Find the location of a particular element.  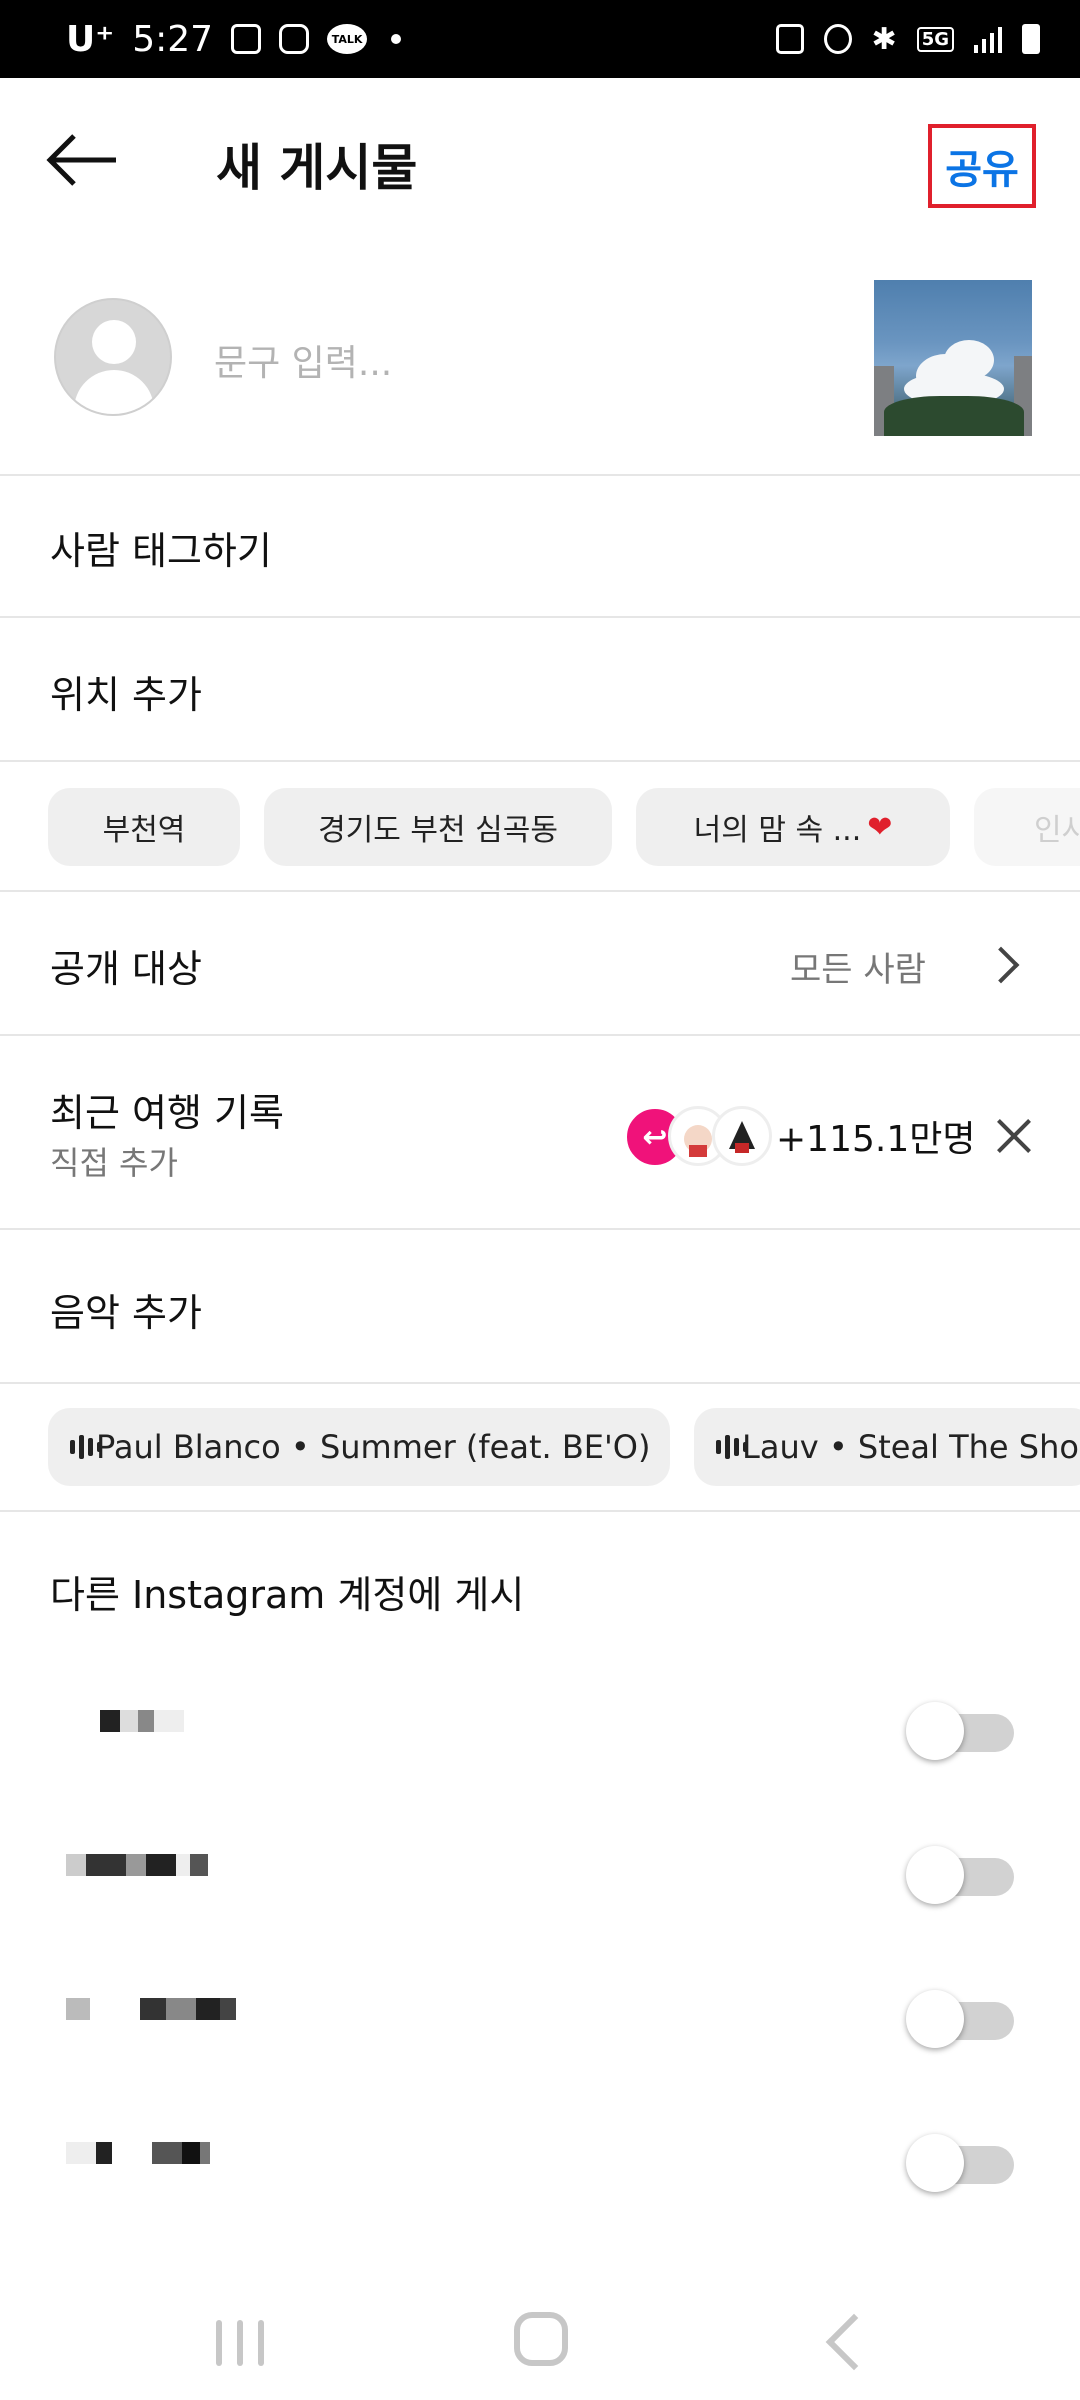

post-thumbnail is located at coordinates (953, 358).